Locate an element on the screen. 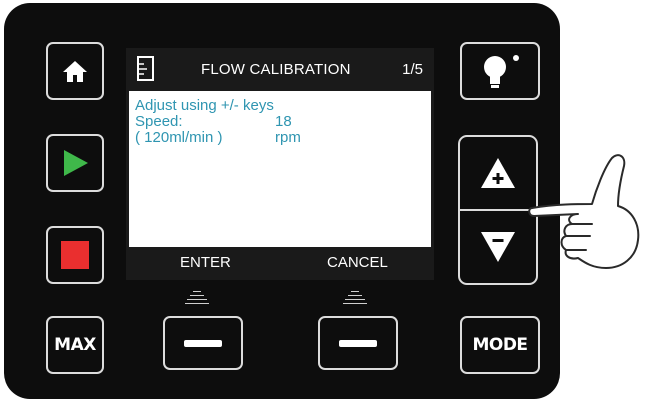  play-icon is located at coordinates (76, 163).